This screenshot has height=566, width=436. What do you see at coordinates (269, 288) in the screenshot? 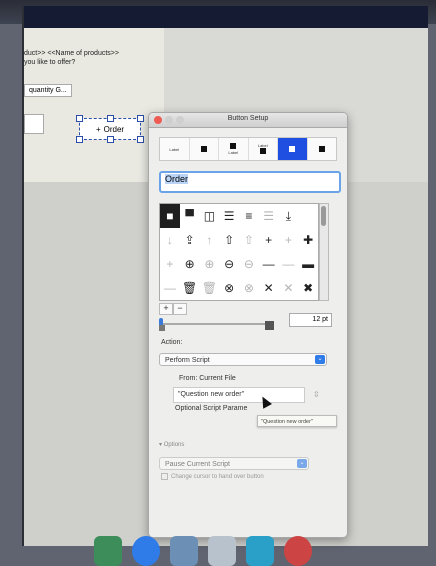
I see `close-icon: ✕` at bounding box center [269, 288].